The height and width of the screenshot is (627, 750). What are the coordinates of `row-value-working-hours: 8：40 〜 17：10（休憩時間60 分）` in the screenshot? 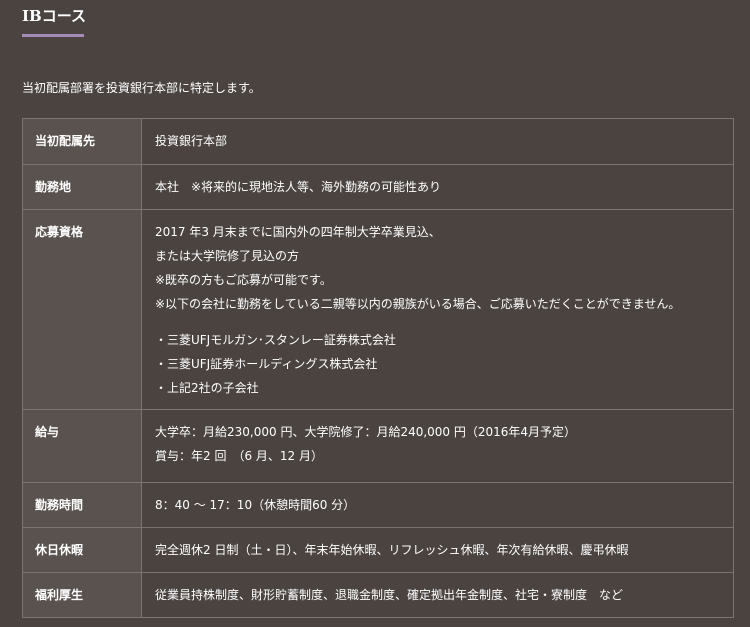 It's located at (437, 505).